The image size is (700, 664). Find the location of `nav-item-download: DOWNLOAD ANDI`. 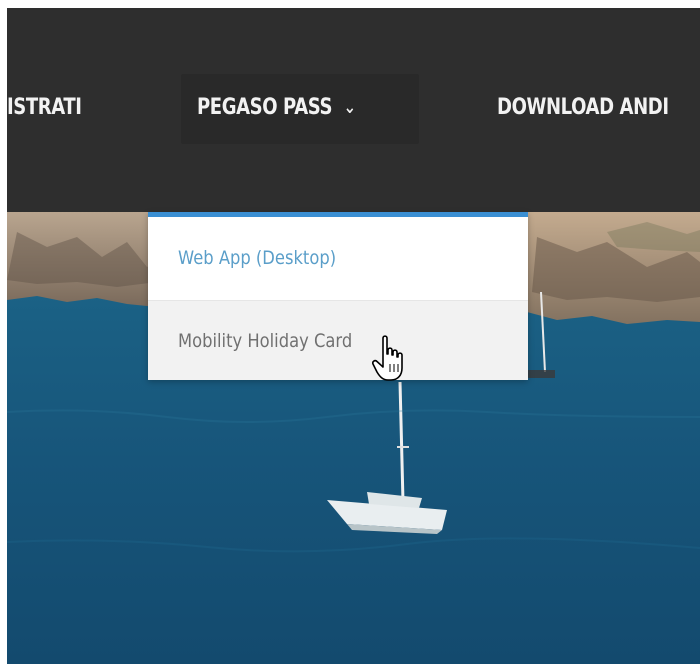

nav-item-download: DOWNLOAD ANDI is located at coordinates (583, 108).